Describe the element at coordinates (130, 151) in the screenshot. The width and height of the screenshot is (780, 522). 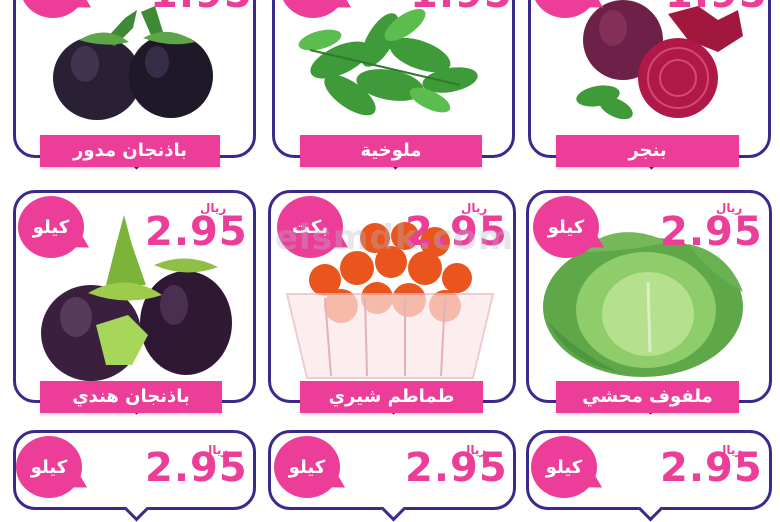
I see `product-name-label: باذنجان مدور` at that location.